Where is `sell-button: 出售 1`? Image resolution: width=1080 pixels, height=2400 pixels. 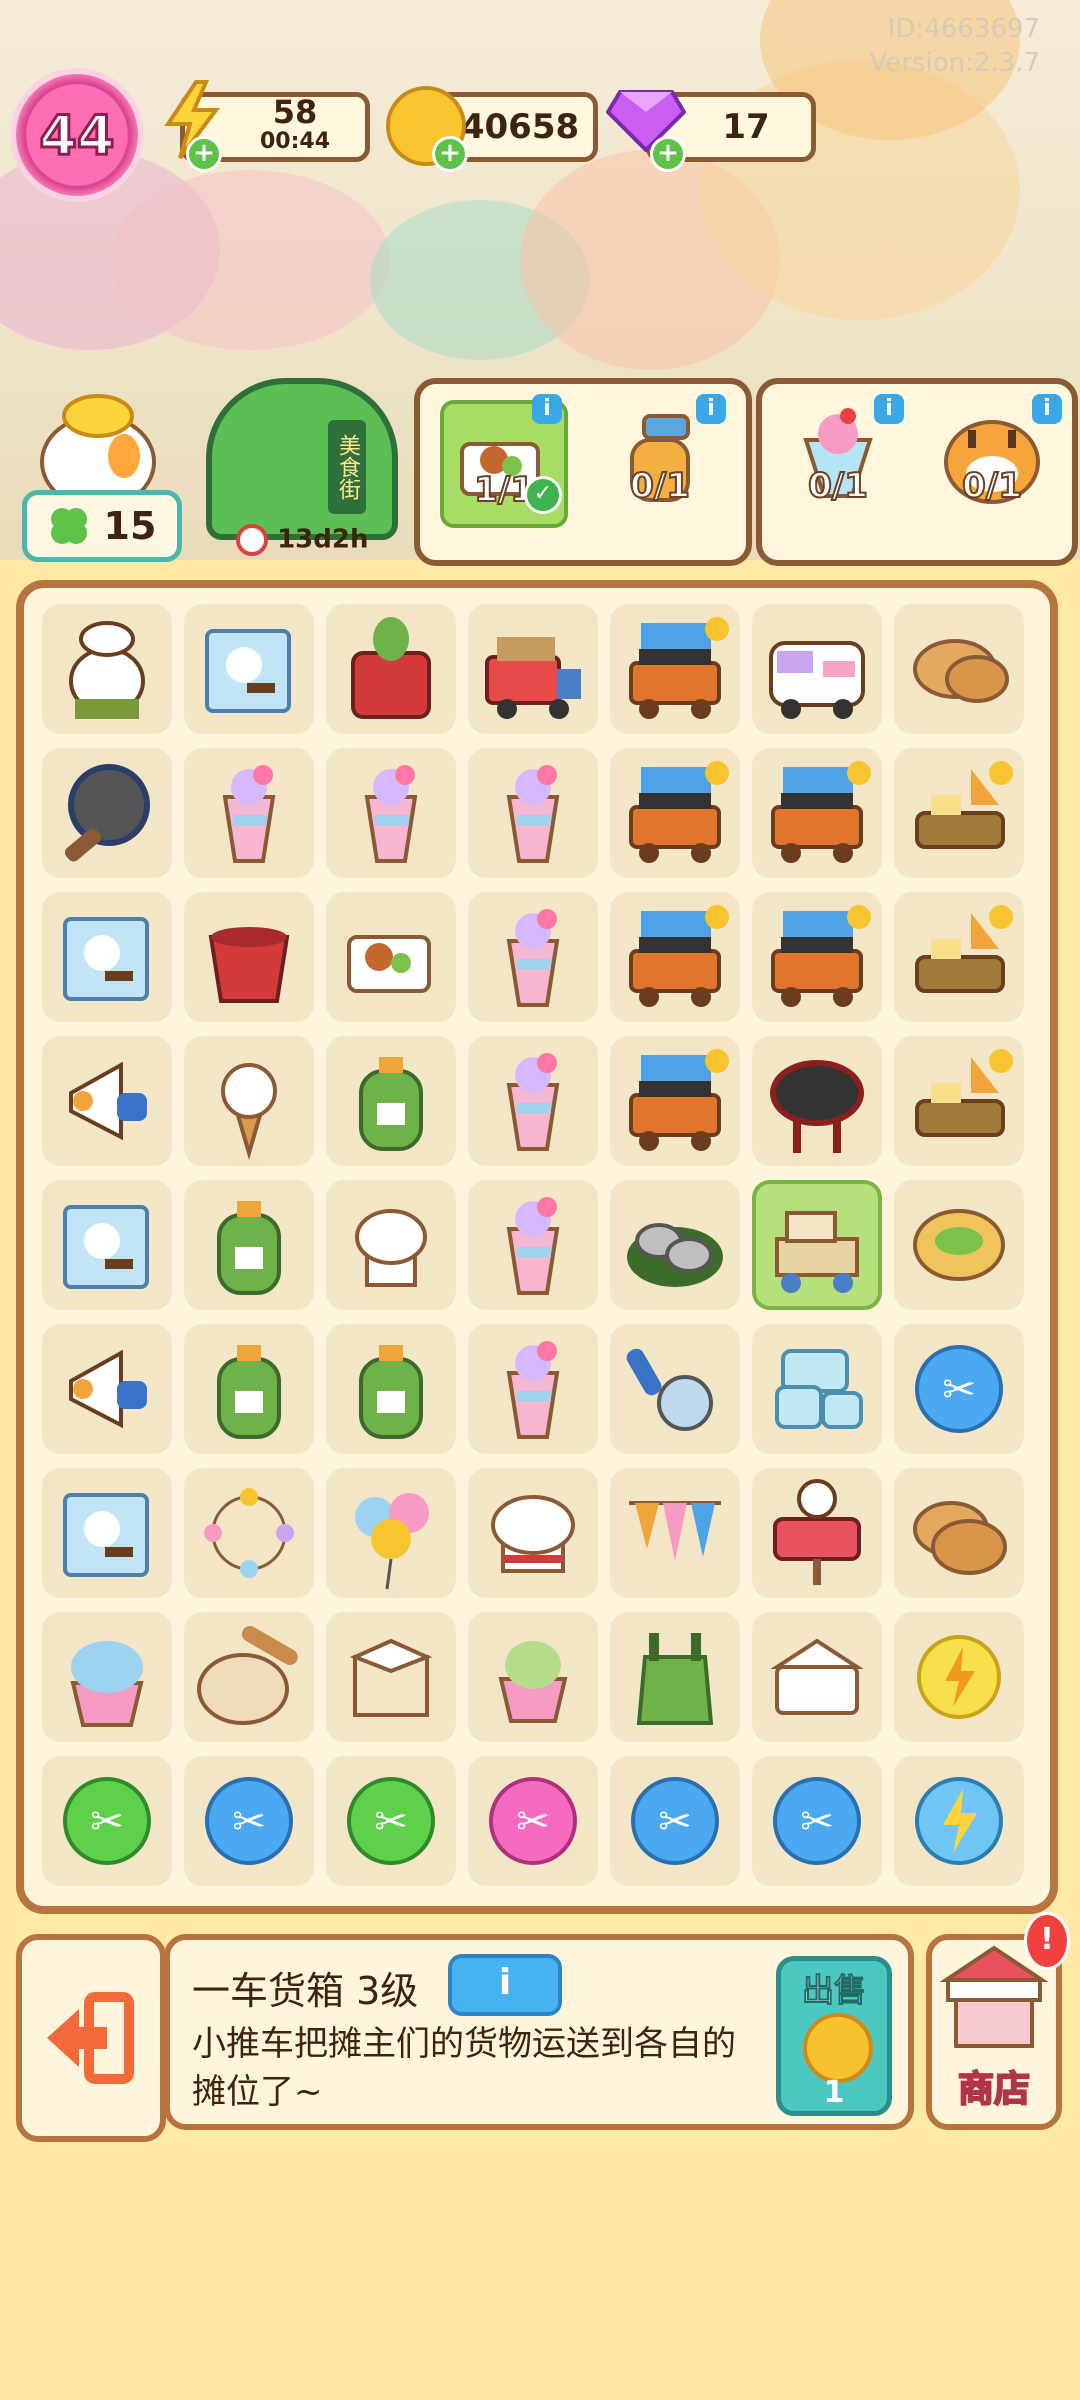
sell-button: 出售 1 is located at coordinates (834, 2036).